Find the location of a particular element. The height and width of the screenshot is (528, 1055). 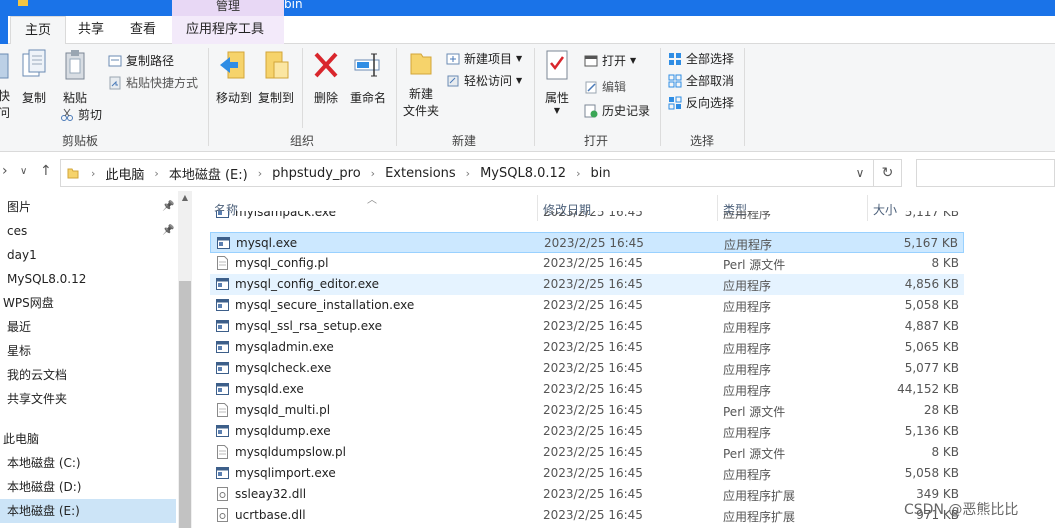

tab-view: 查看 is located at coordinates (143, 30).